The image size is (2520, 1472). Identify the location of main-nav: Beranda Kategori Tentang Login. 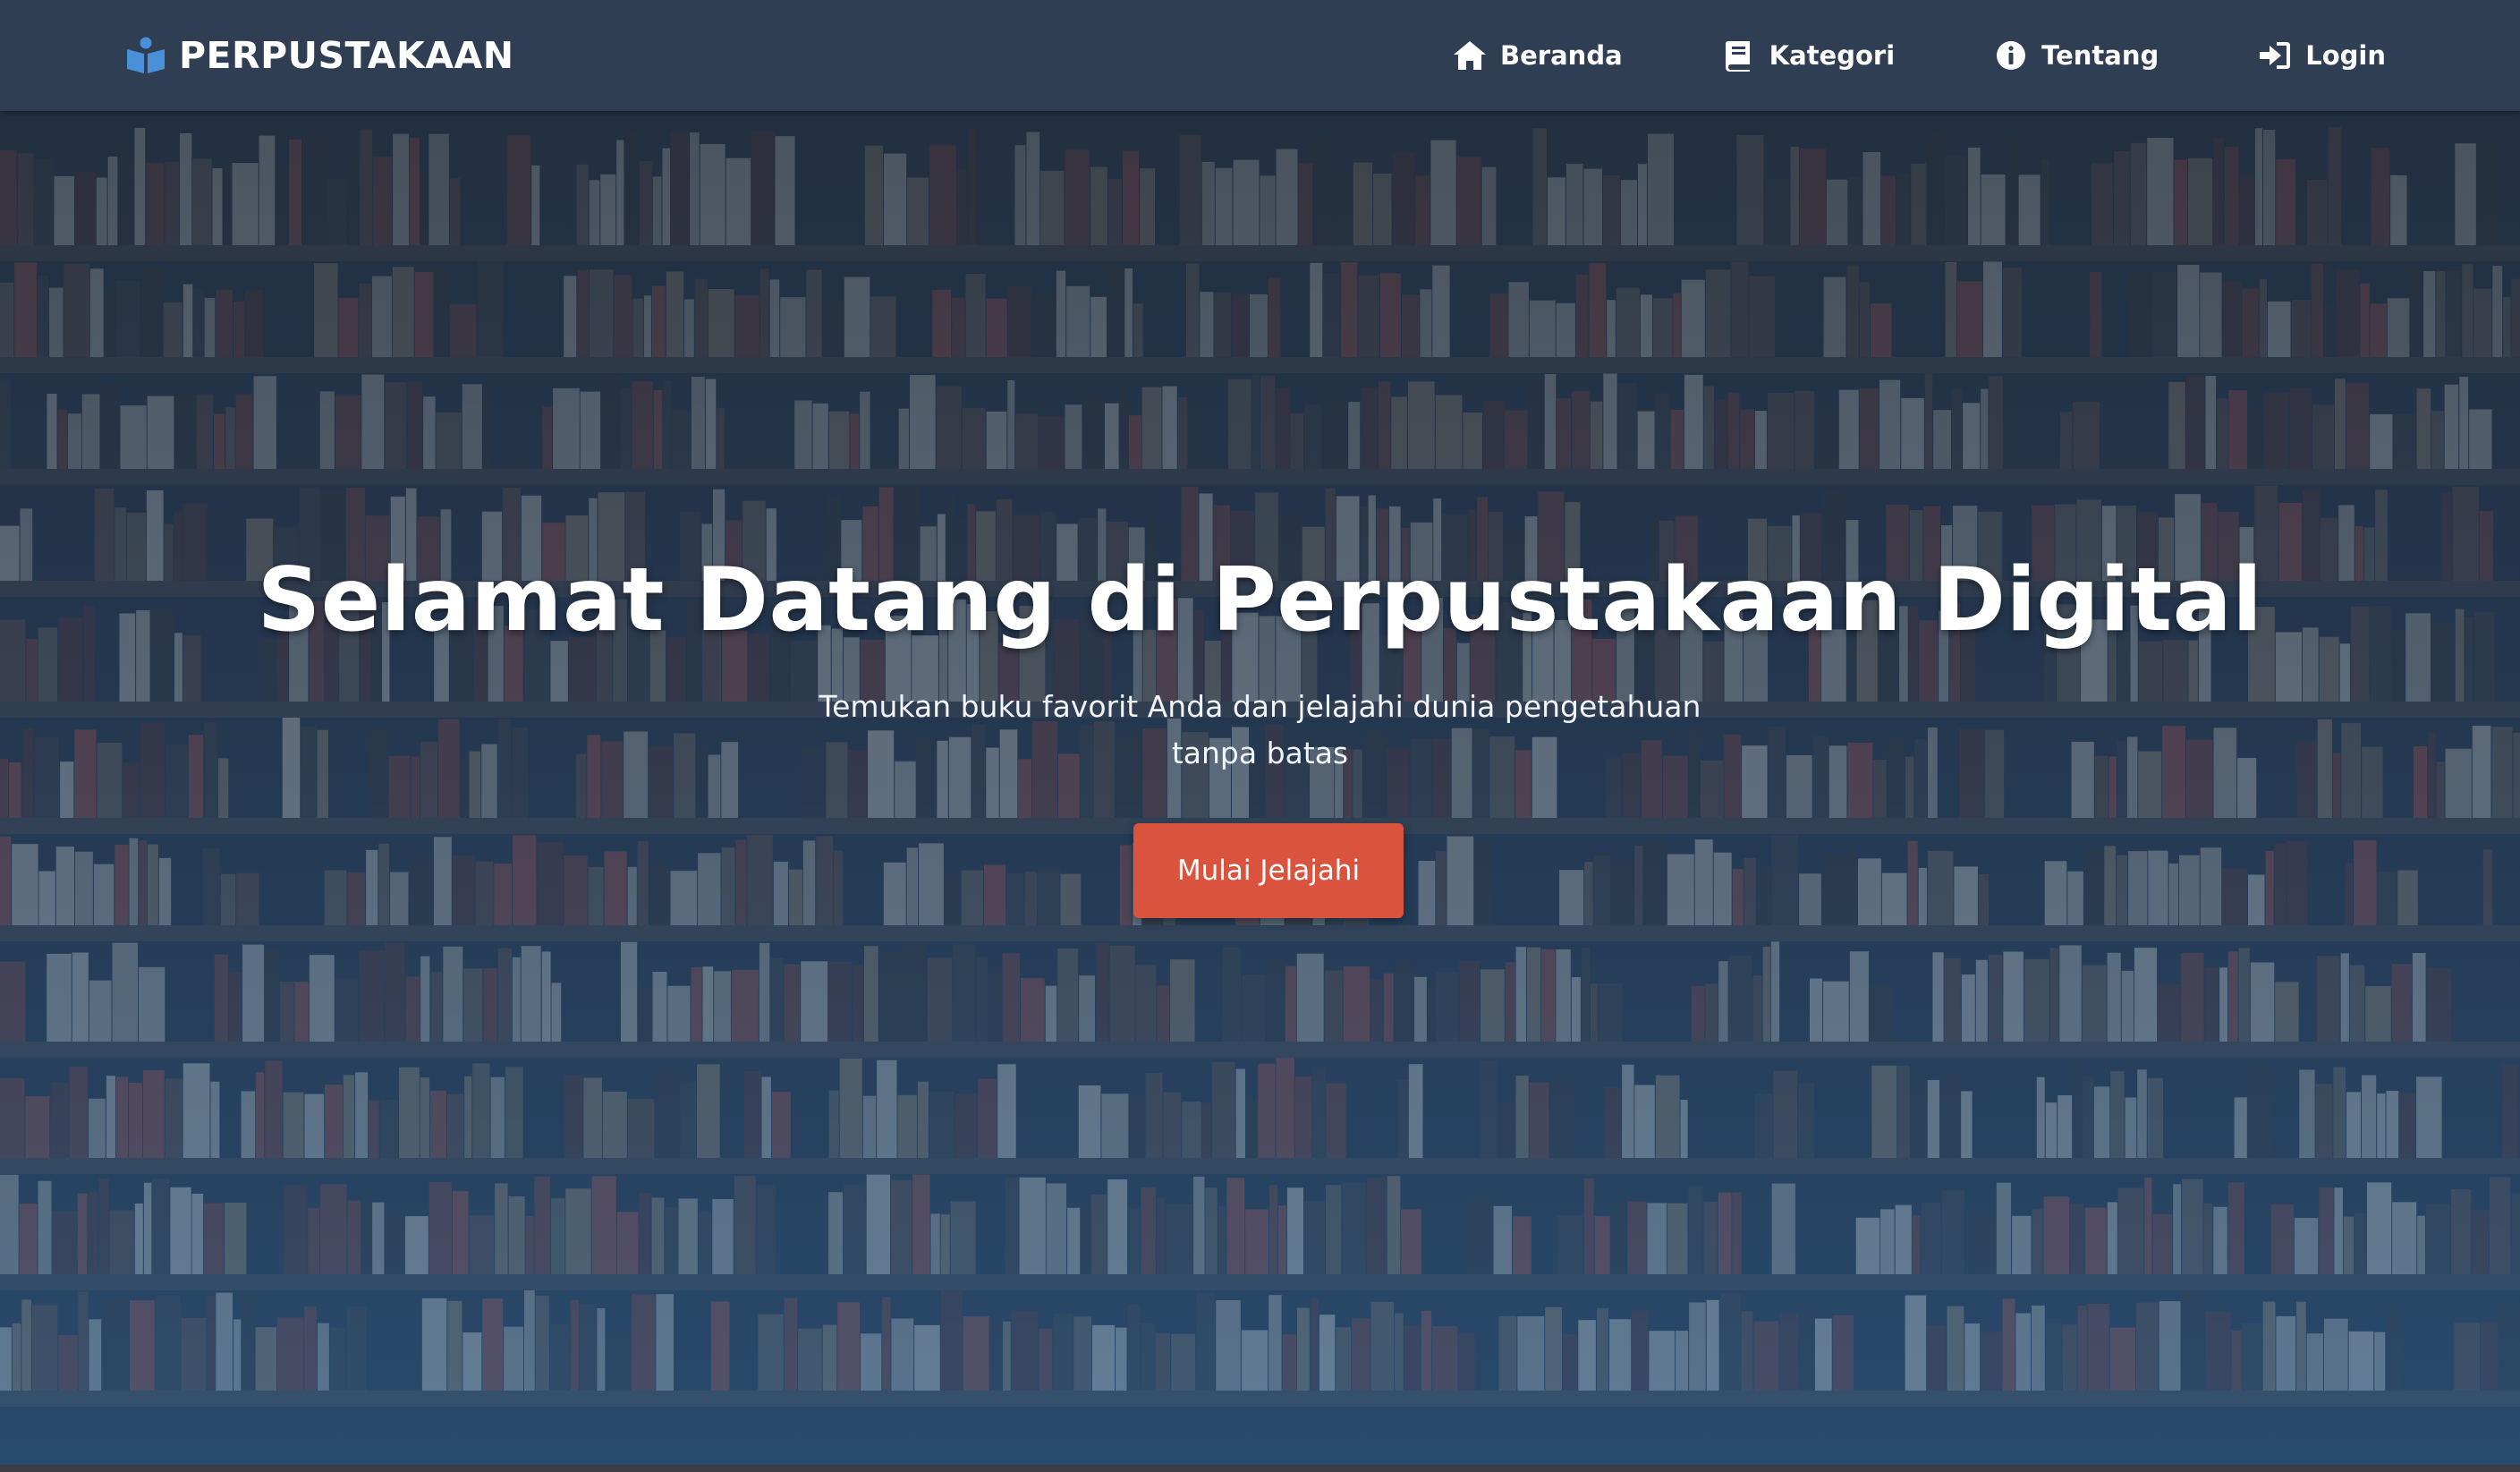
(1919, 55).